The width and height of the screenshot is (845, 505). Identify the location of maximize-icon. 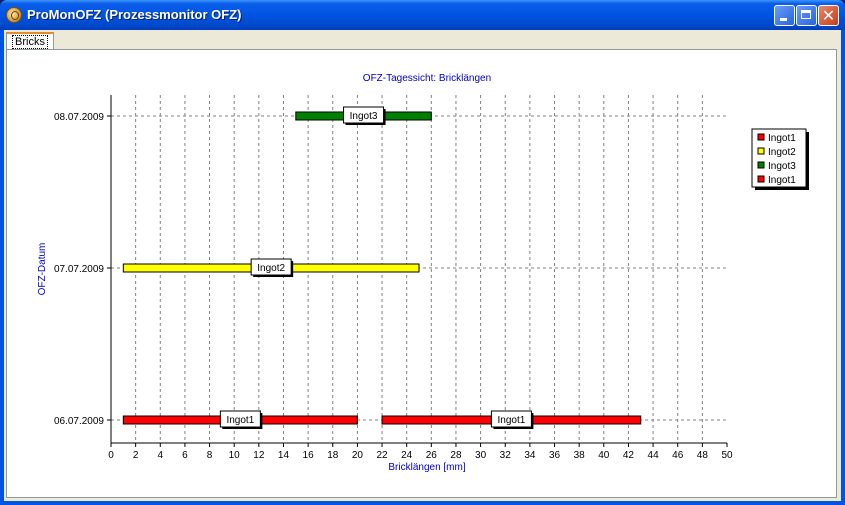
(806, 14).